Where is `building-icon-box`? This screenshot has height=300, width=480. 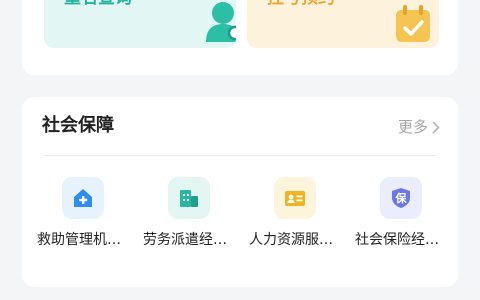 building-icon-box is located at coordinates (189, 198).